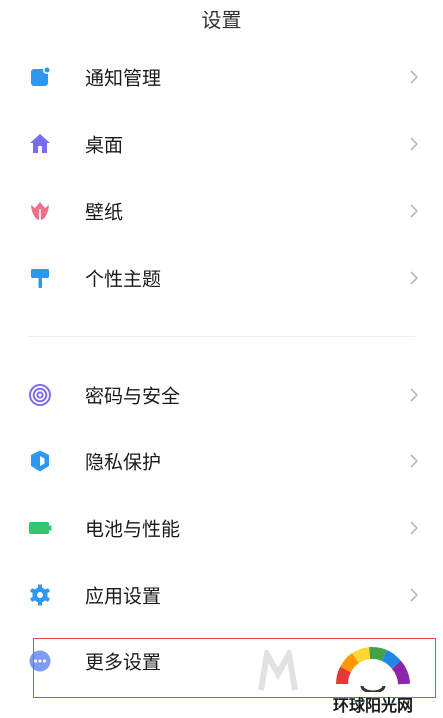 The image size is (443, 718). What do you see at coordinates (221, 144) in the screenshot?
I see `settings-item-desktop: 桌面` at bounding box center [221, 144].